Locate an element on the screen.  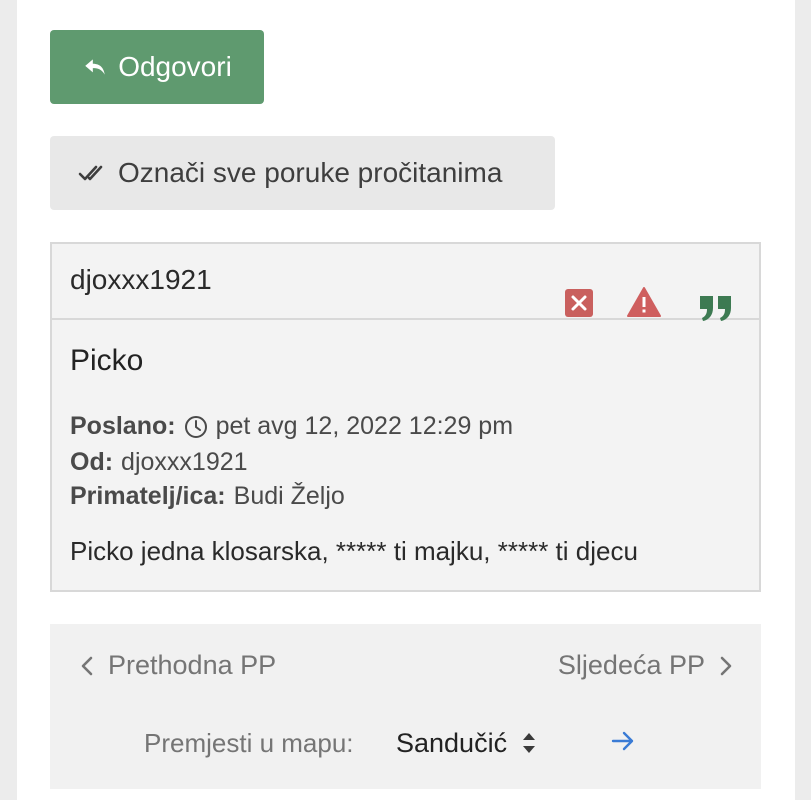
from-value: djoxxx1921 is located at coordinates (184, 462).